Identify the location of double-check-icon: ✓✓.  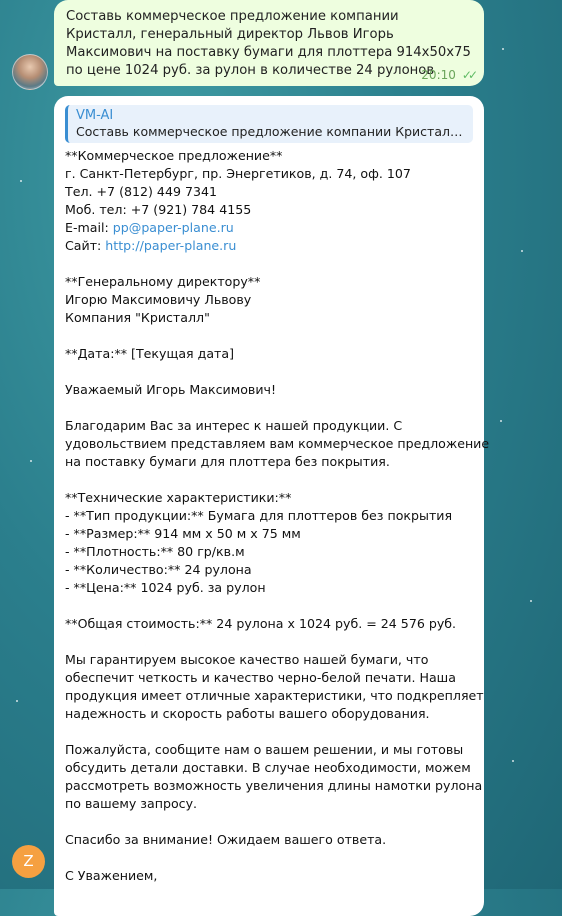
(469, 75).